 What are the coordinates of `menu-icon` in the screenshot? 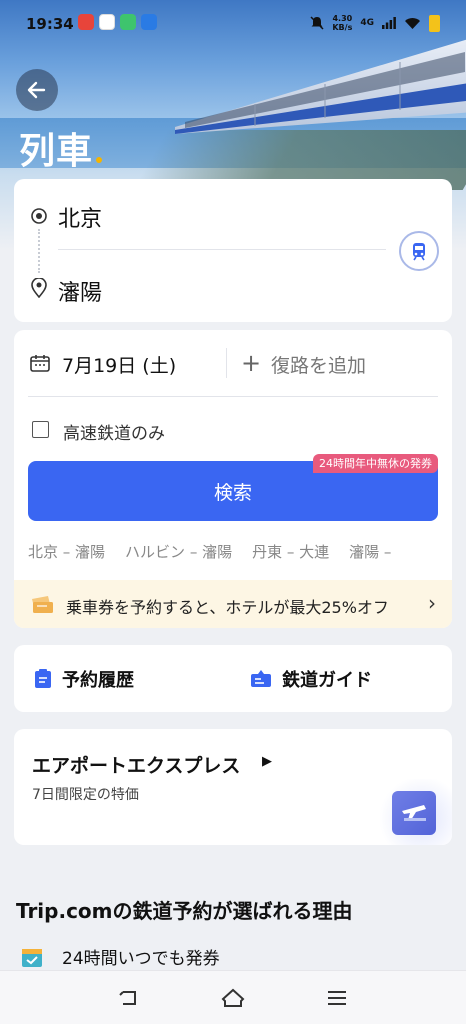 It's located at (337, 998).